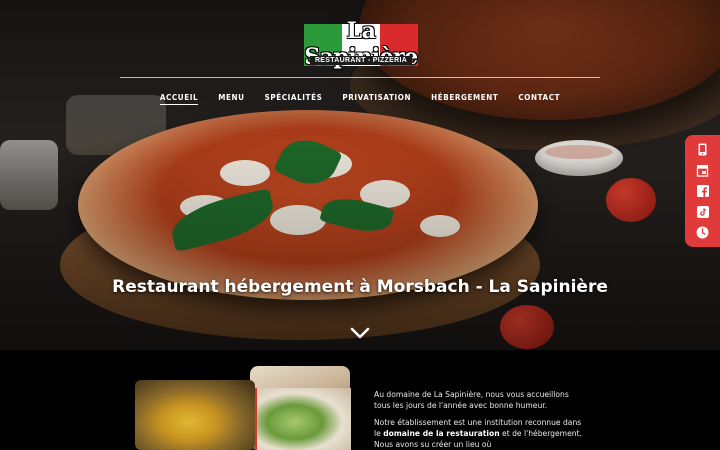 The width and height of the screenshot is (720, 450). I want to click on tiktok-icon, so click(702, 211).